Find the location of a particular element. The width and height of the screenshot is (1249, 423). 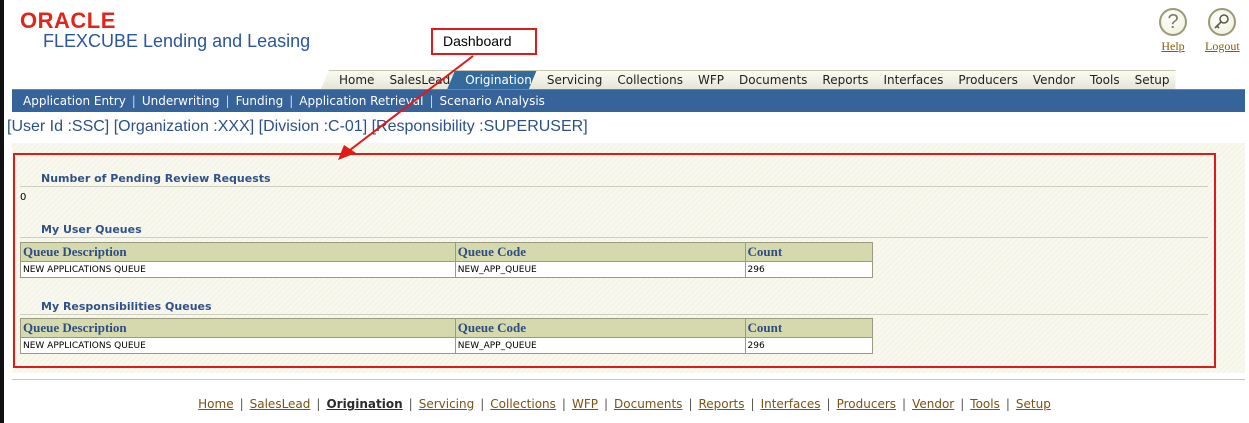

footer-link-interfaces: Interfaces is located at coordinates (791, 404).